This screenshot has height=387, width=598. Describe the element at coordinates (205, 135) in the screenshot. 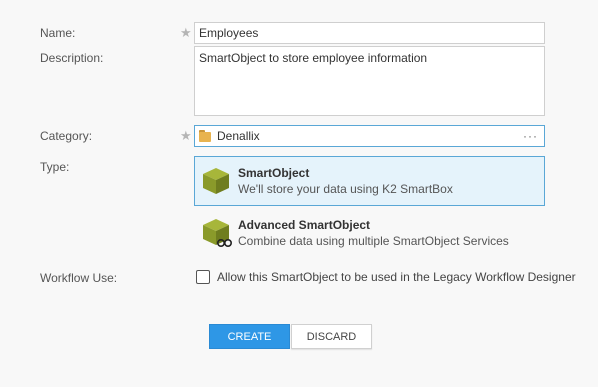

I see `folder-icon` at that location.